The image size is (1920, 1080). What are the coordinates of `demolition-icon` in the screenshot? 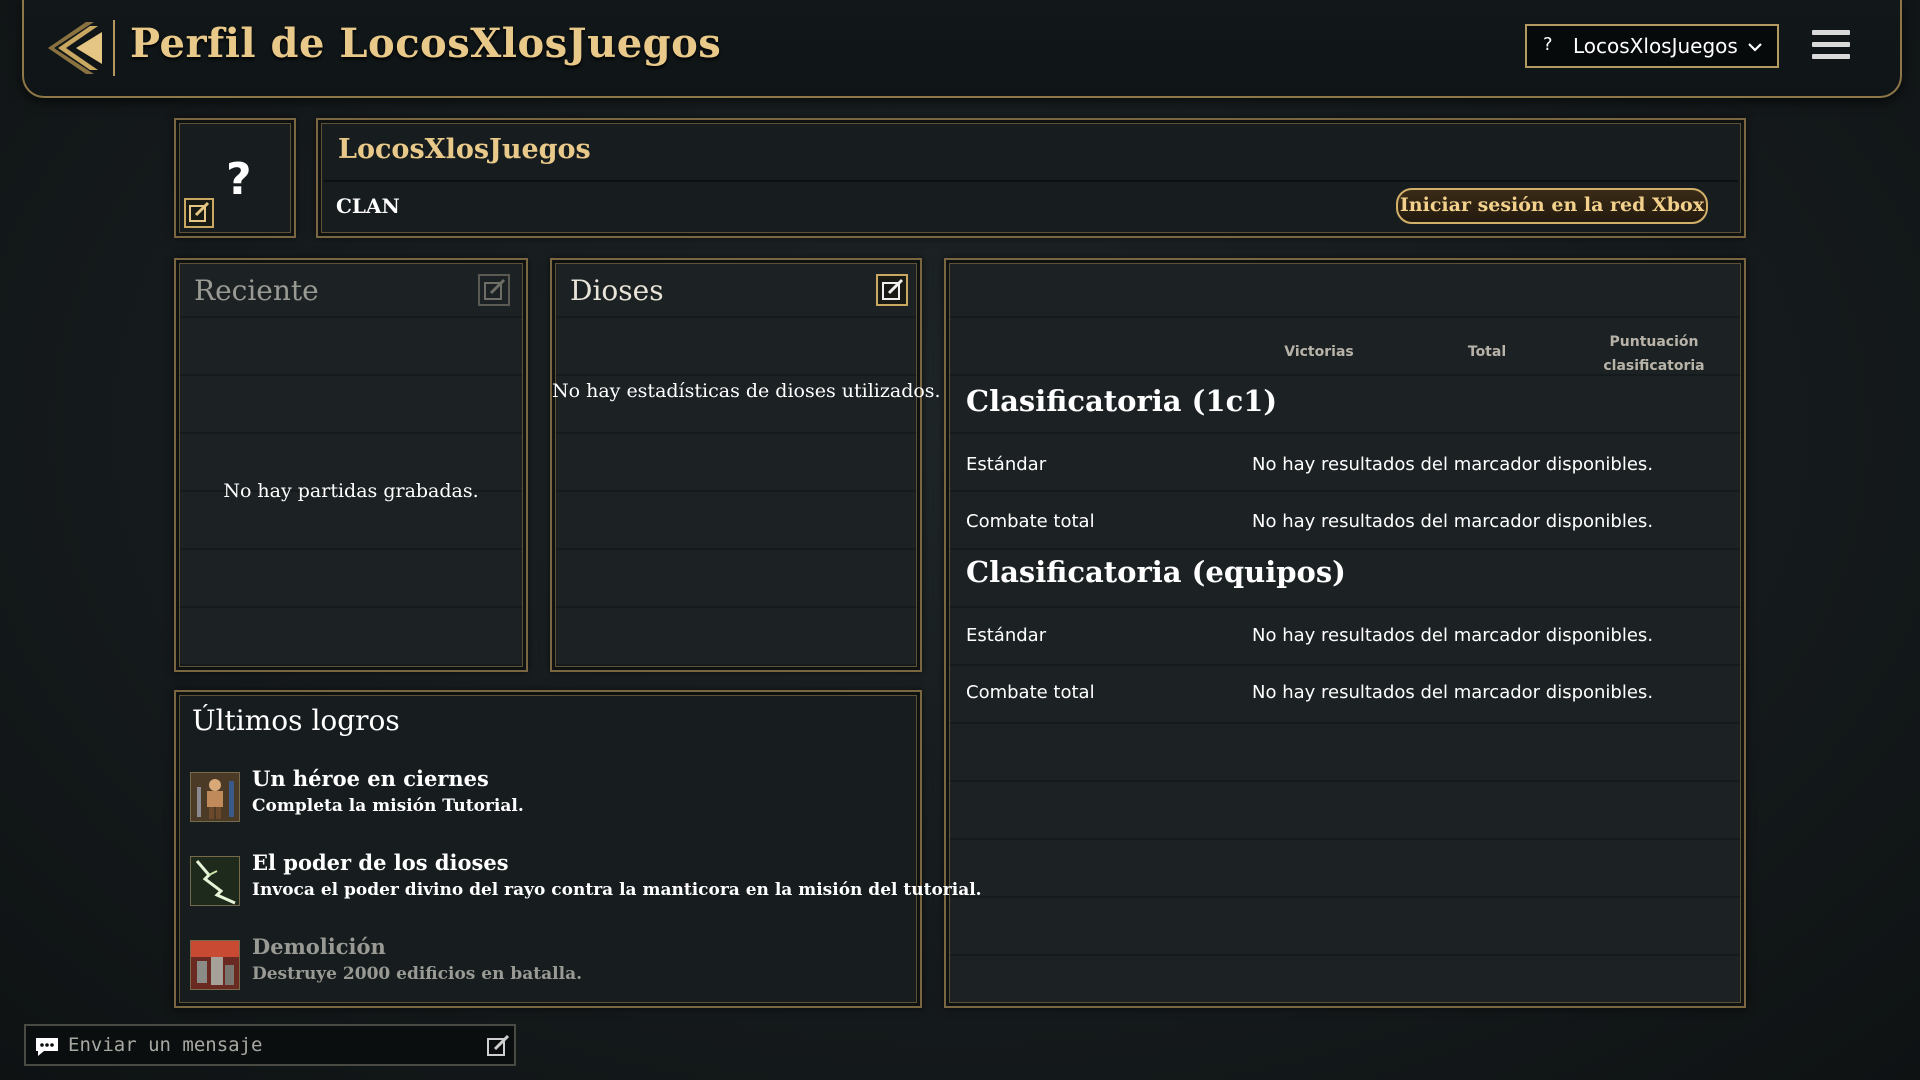 It's located at (215, 965).